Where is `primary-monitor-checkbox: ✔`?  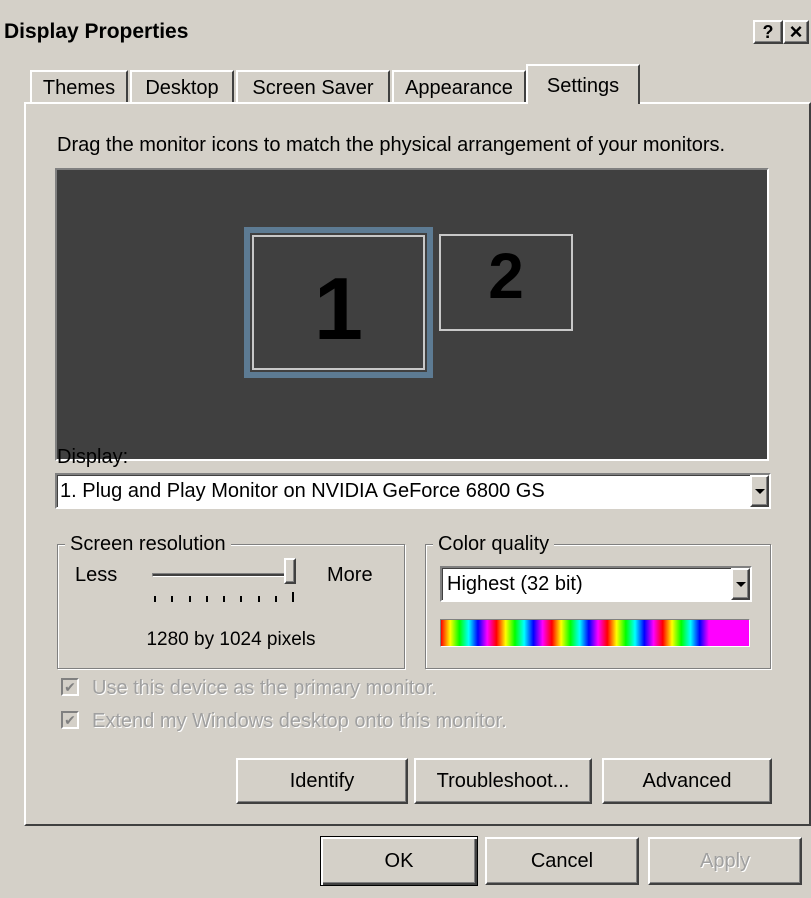 primary-monitor-checkbox: ✔ is located at coordinates (70, 687).